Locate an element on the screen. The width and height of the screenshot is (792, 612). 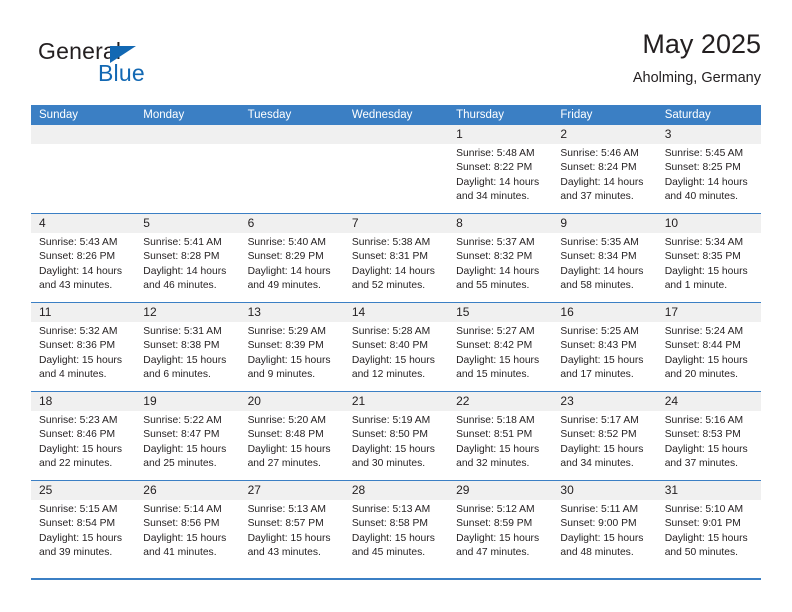
day-number: 15 is located at coordinates (500, 312).